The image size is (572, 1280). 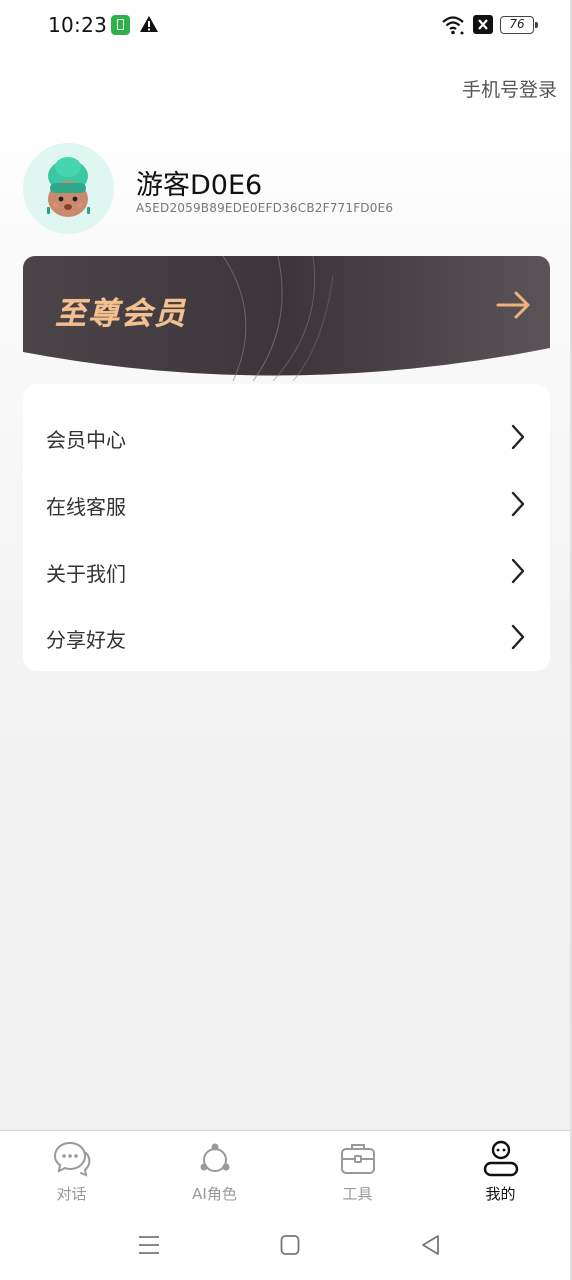 I want to click on tab-label: 对话, so click(x=71, y=1194).